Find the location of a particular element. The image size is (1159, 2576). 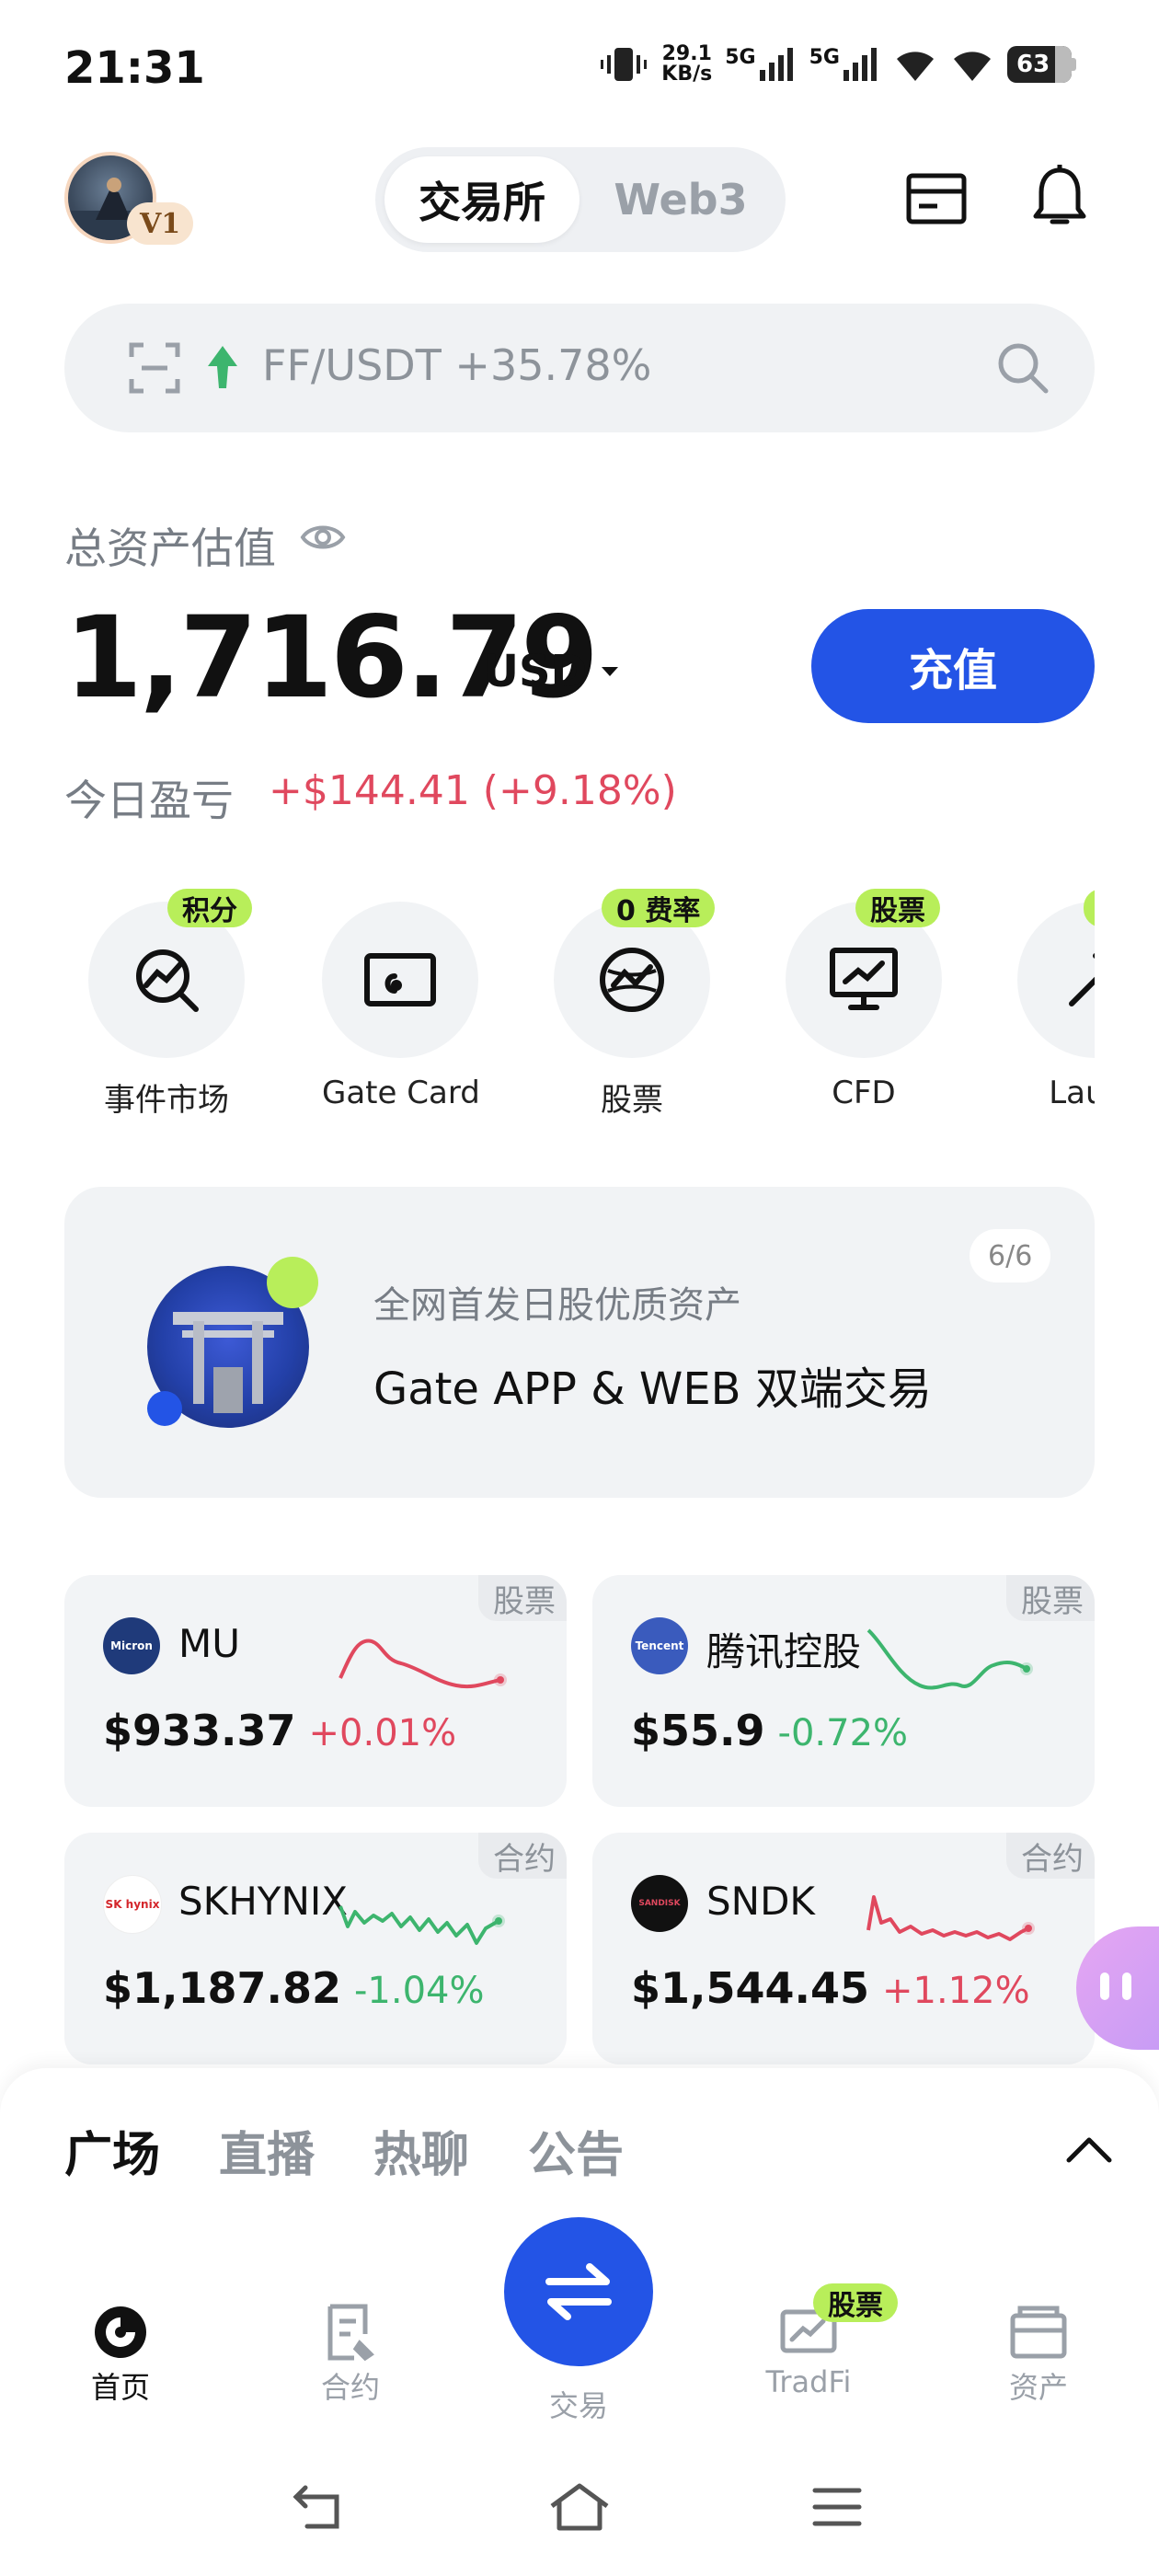

banner-subtitle: 全网首发日股优质资产 is located at coordinates (557, 1305).